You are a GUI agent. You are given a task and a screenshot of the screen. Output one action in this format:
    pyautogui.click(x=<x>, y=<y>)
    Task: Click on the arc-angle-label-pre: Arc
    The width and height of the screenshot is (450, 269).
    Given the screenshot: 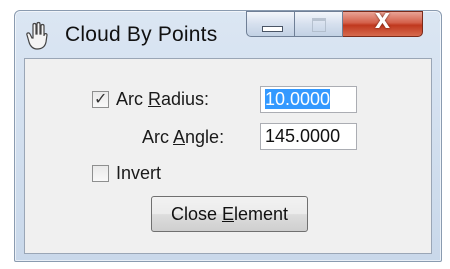 What is the action you would take?
    pyautogui.click(x=158, y=137)
    